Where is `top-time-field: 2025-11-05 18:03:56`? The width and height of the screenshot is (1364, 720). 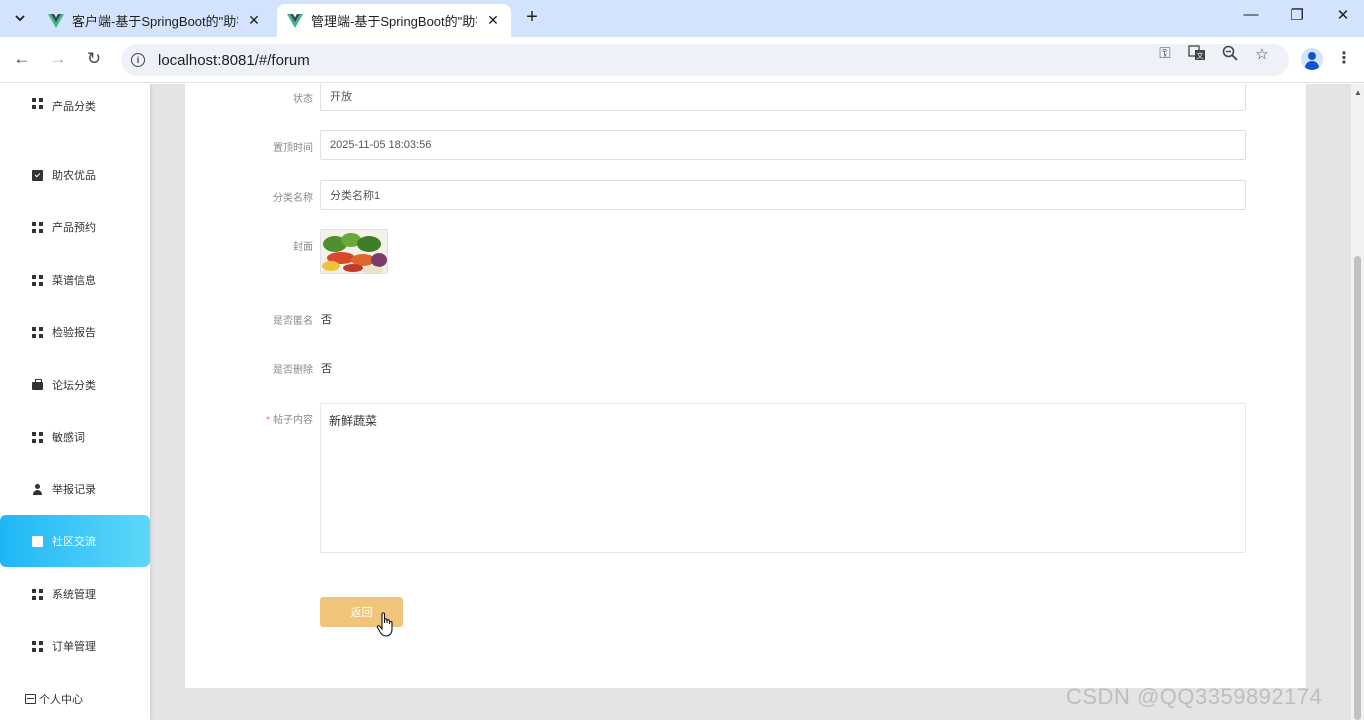 top-time-field: 2025-11-05 18:03:56 is located at coordinates (783, 145).